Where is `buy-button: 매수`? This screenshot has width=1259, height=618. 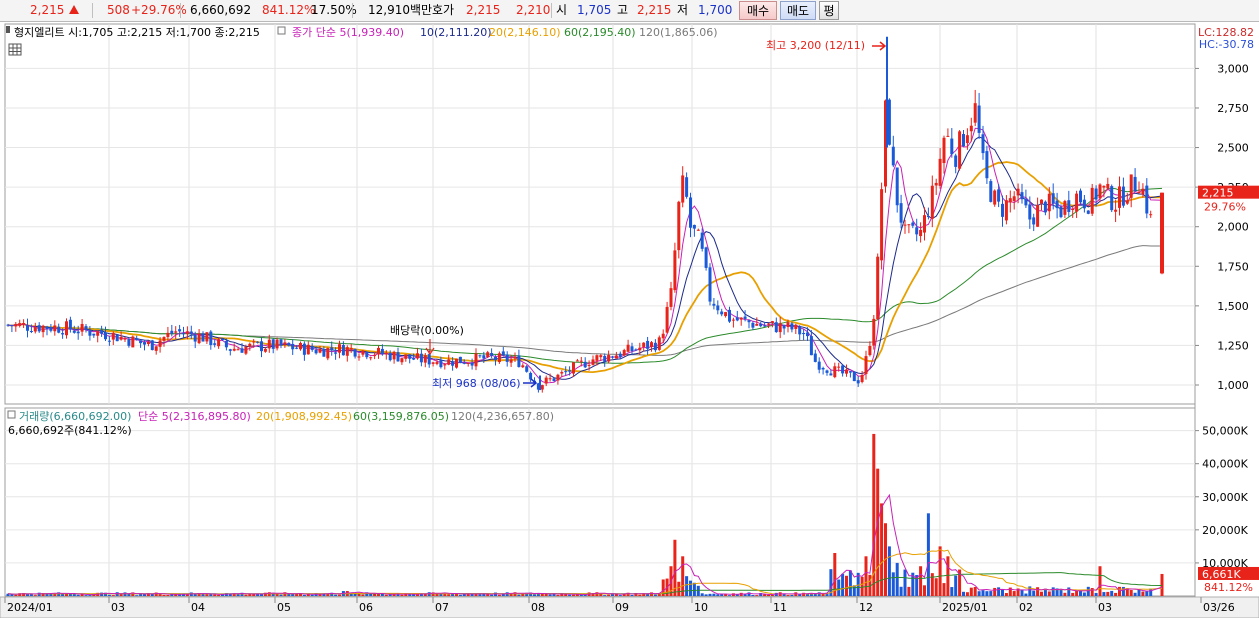 buy-button: 매수 is located at coordinates (758, 10).